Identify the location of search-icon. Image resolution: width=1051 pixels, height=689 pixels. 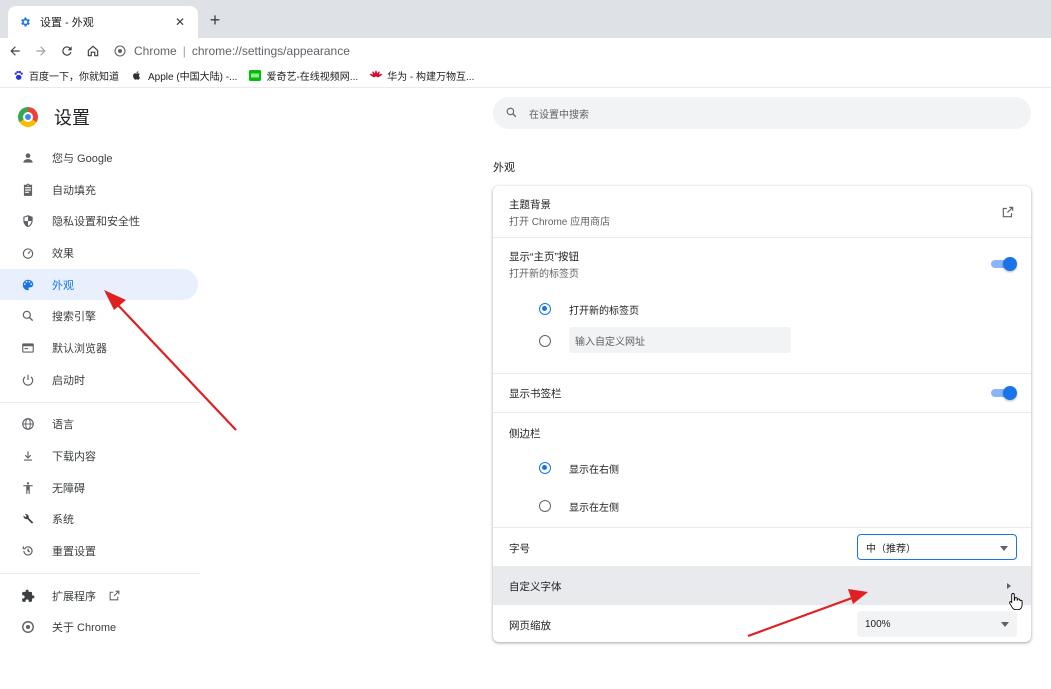
(512, 113).